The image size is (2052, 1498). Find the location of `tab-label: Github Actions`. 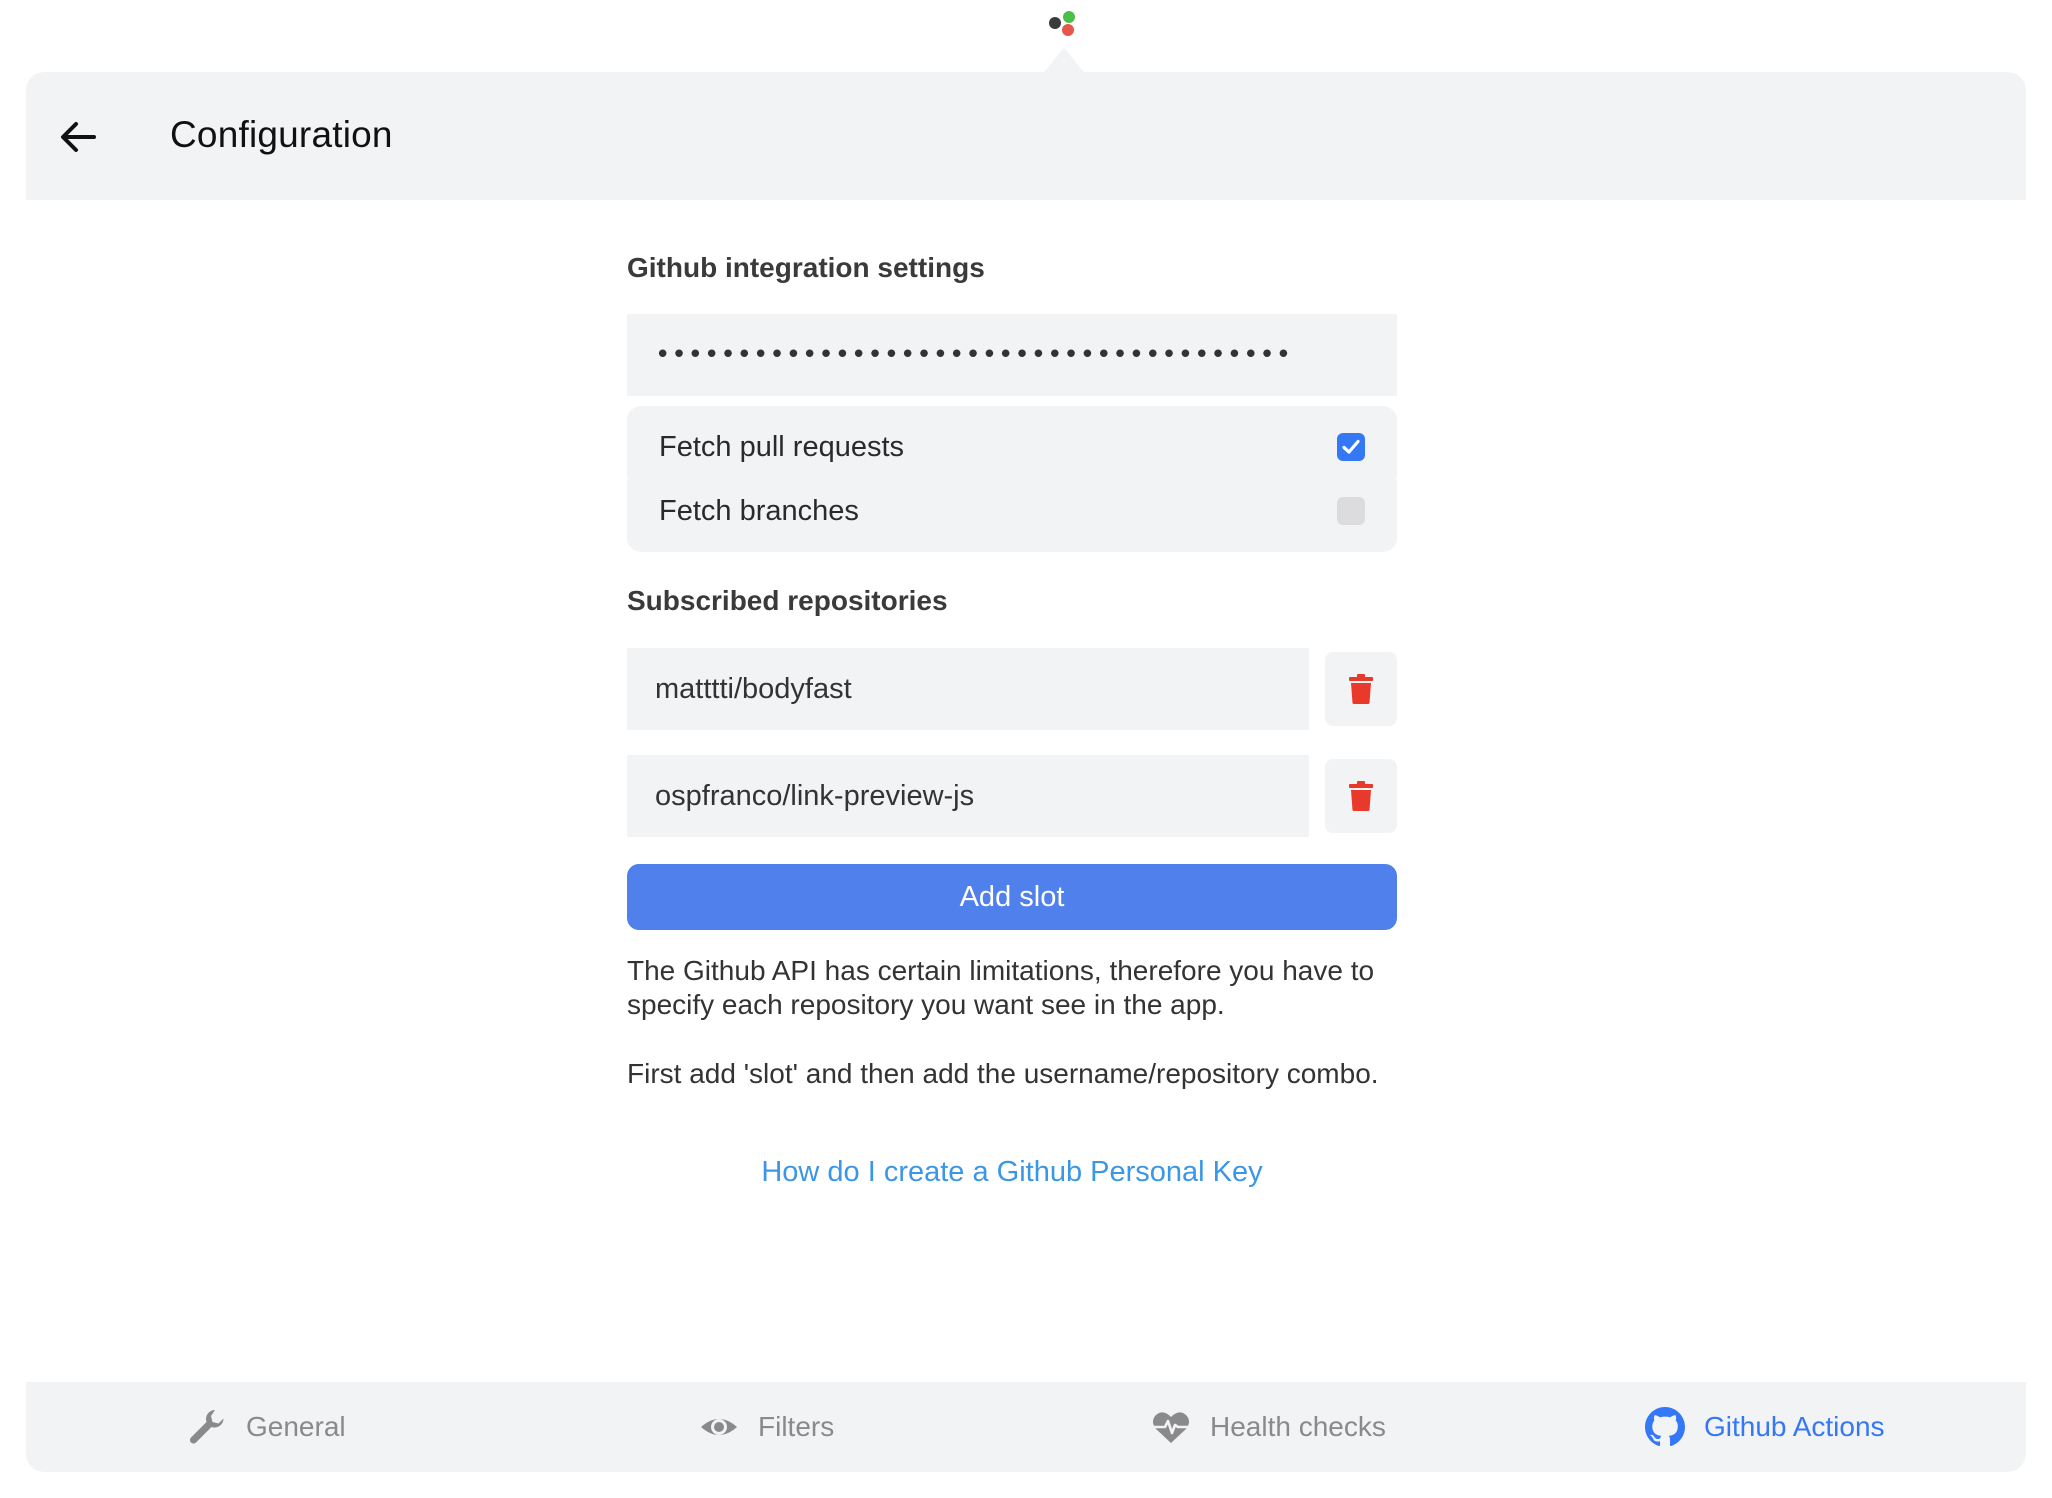

tab-label: Github Actions is located at coordinates (1794, 1426).